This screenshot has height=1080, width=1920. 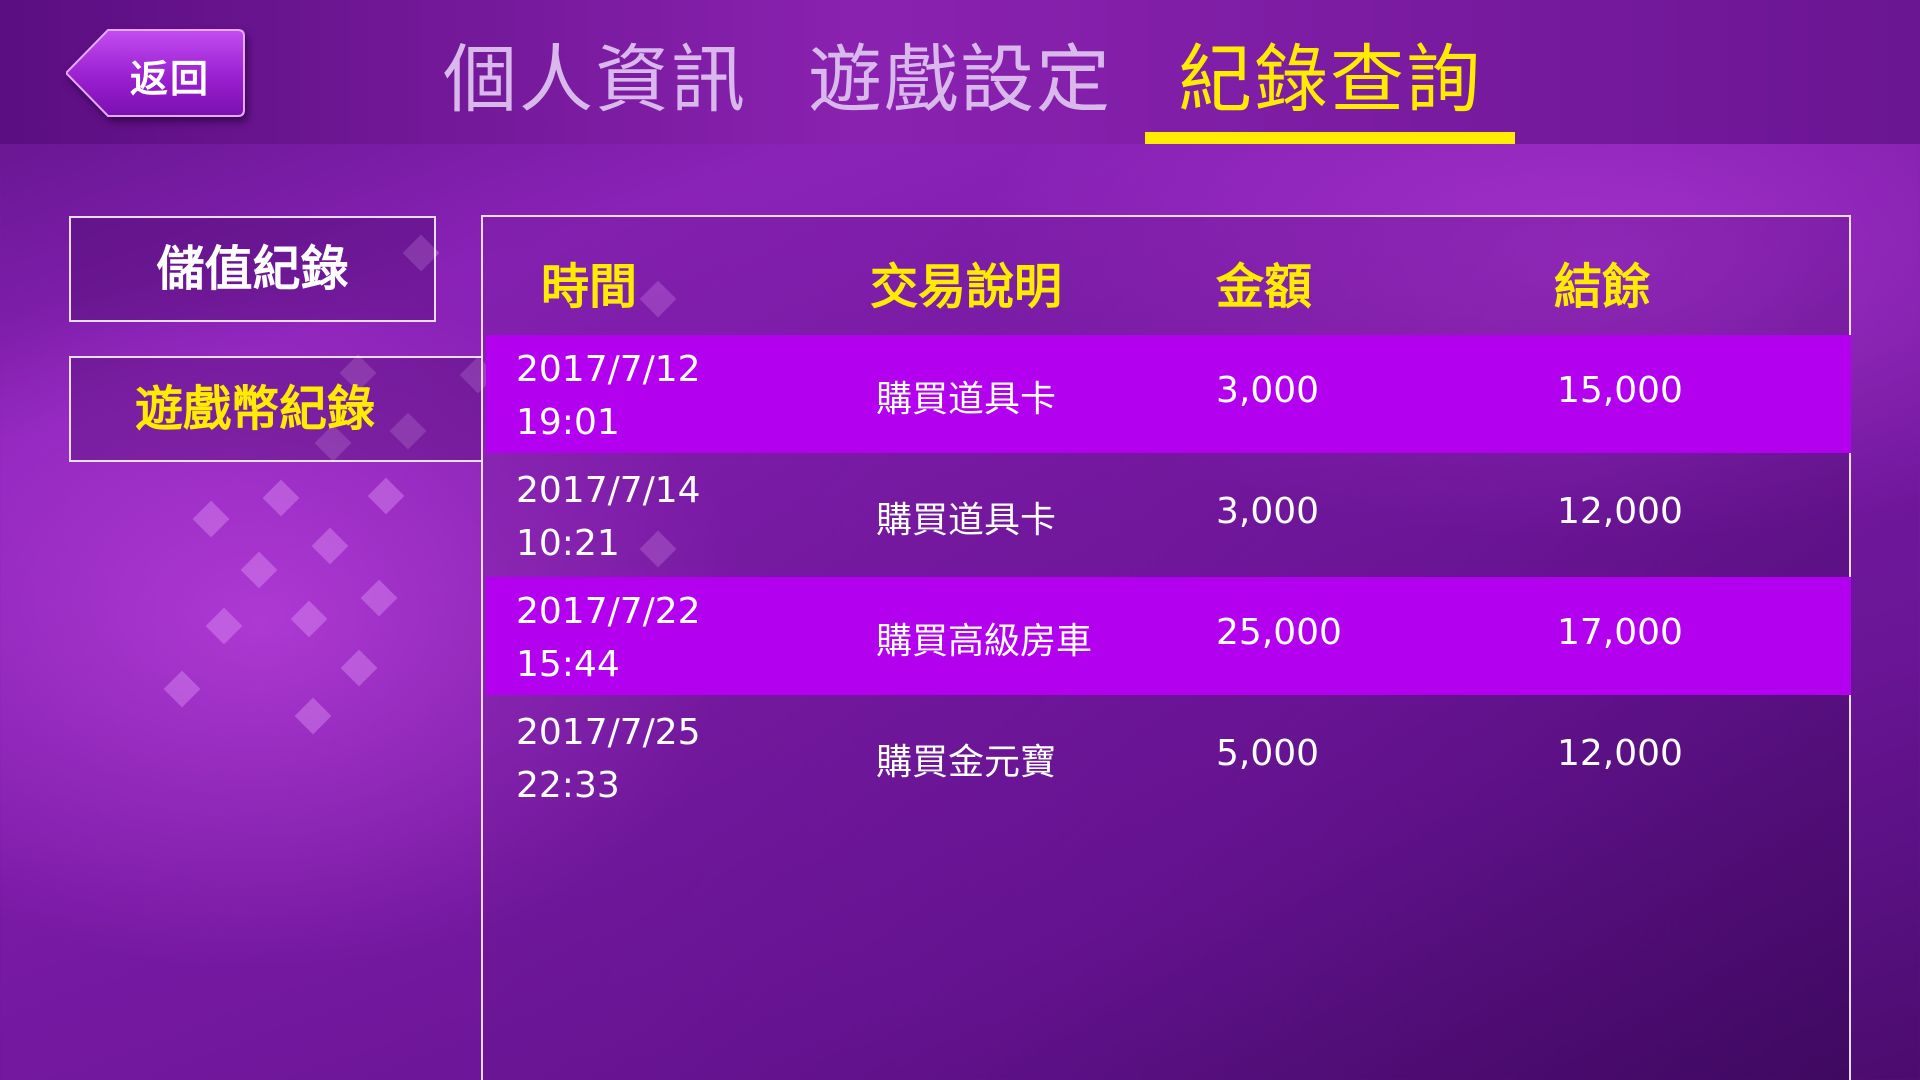 What do you see at coordinates (589, 287) in the screenshot?
I see `column-header-time: 時間` at bounding box center [589, 287].